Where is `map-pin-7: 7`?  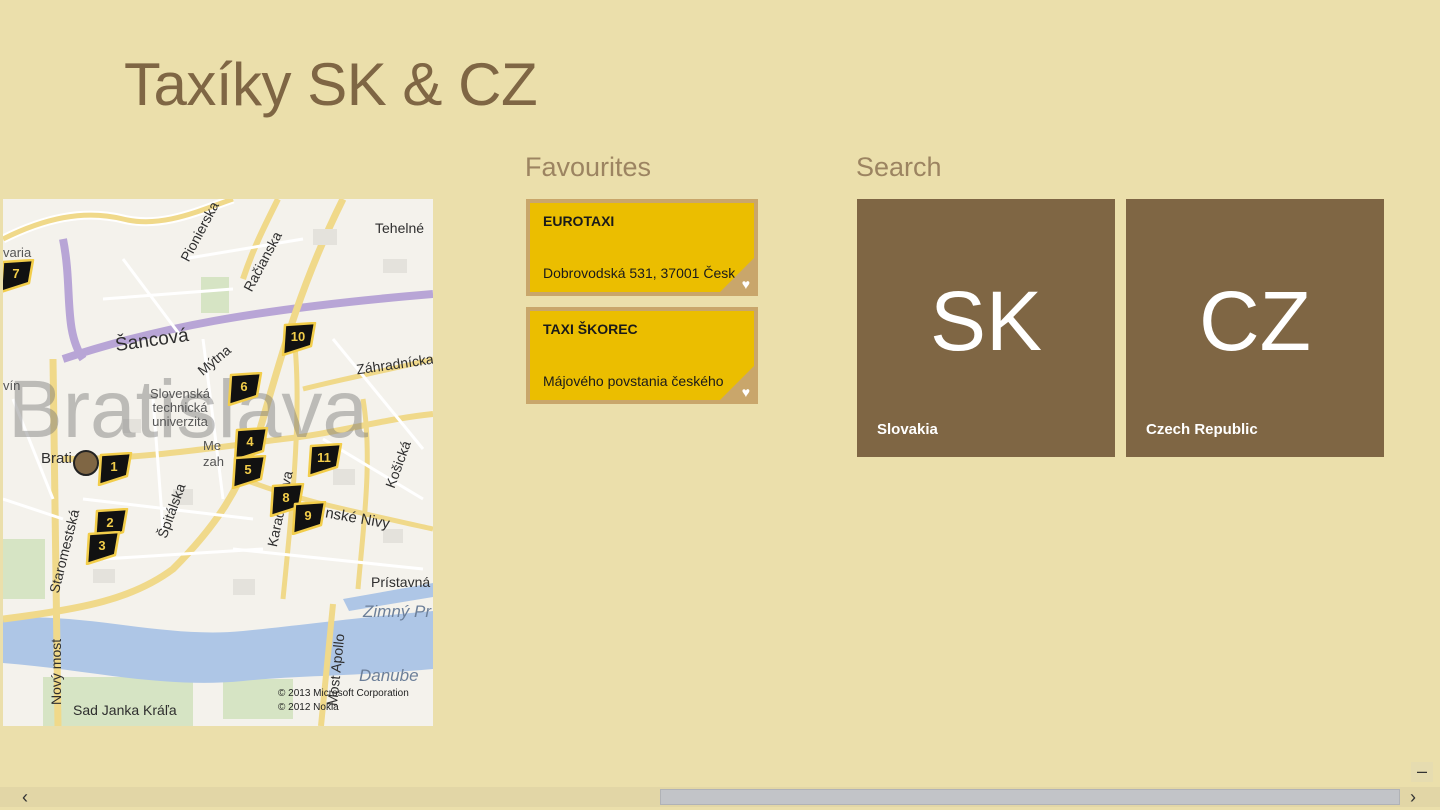 map-pin-7: 7 is located at coordinates (19, 276).